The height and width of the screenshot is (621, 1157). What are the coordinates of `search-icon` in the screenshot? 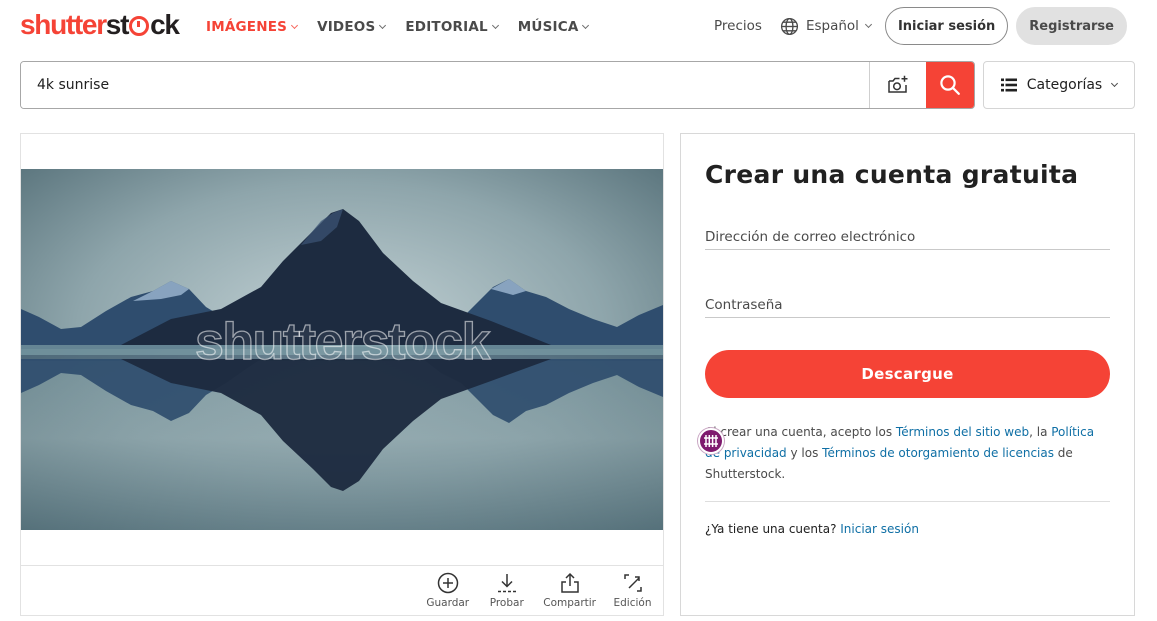 It's located at (950, 85).